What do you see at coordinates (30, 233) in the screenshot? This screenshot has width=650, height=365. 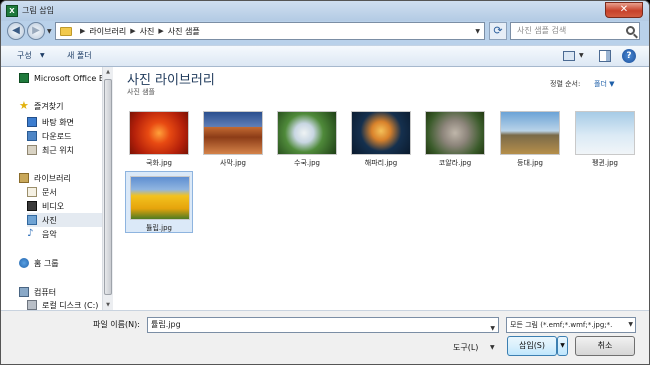 I see `music-icon: ♪` at bounding box center [30, 233].